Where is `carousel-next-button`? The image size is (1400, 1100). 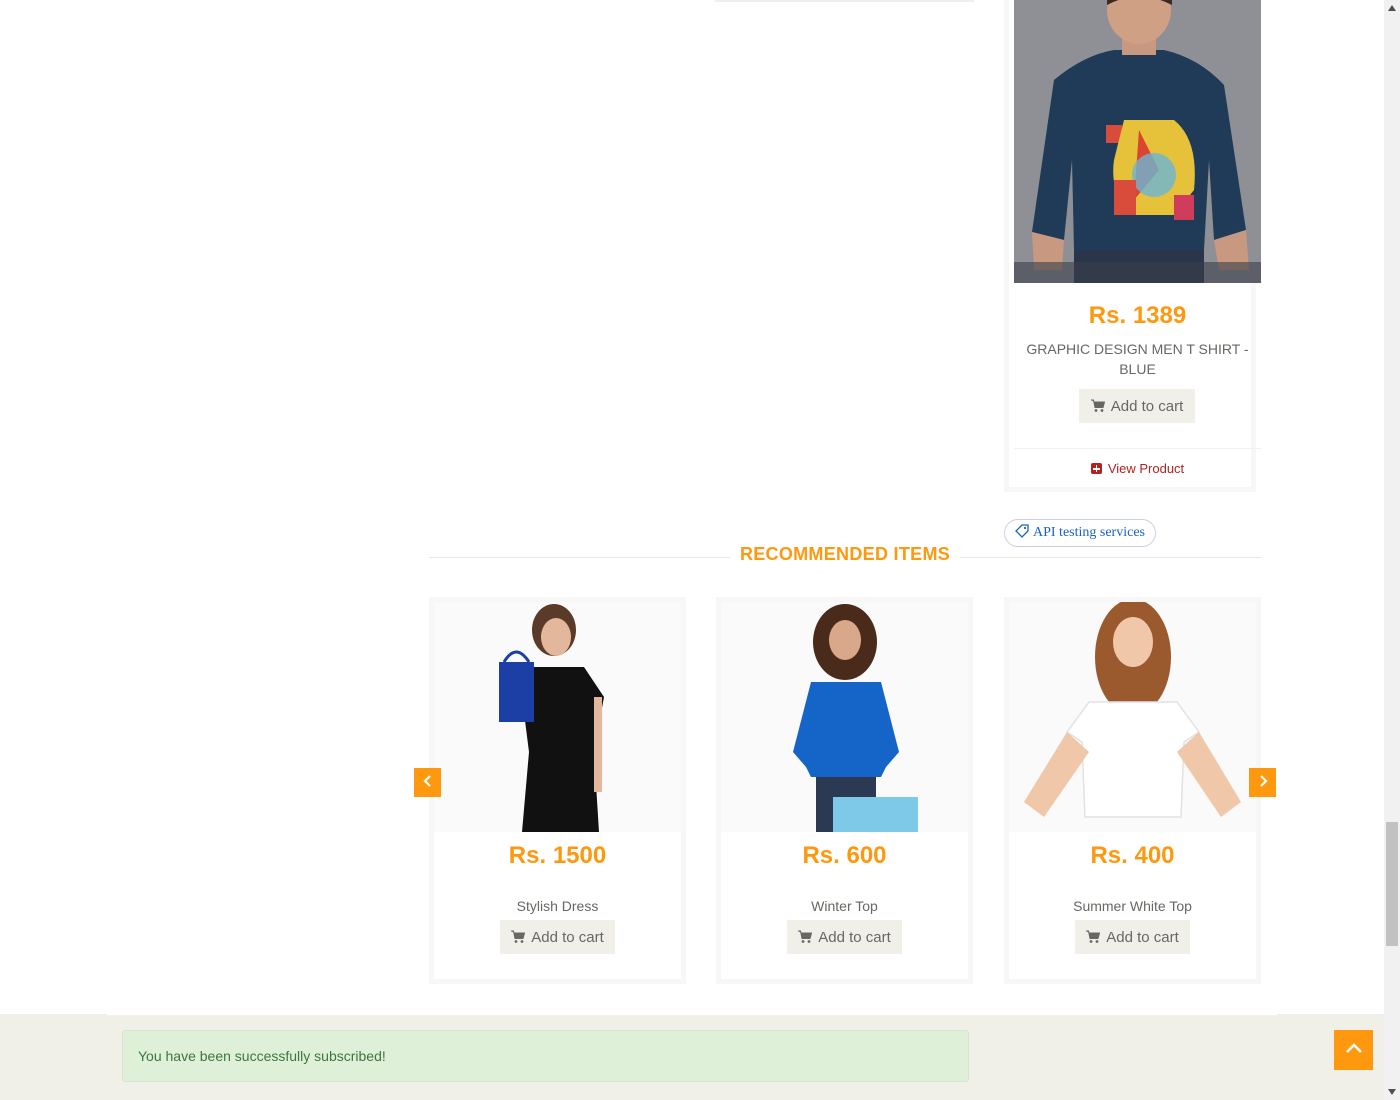
carousel-next-button is located at coordinates (1262, 782).